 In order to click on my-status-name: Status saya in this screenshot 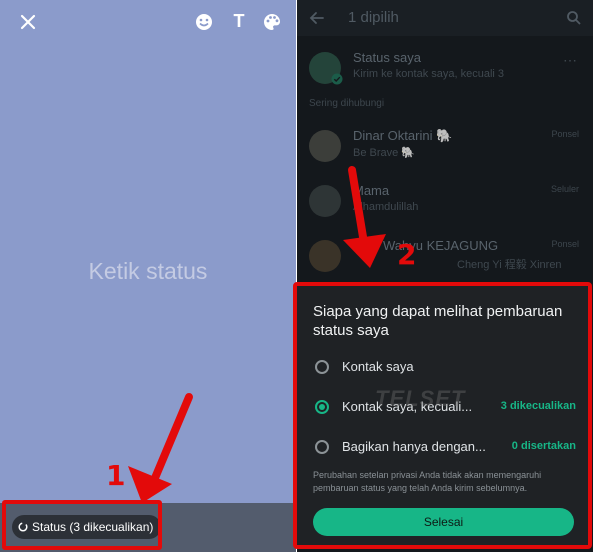, I will do `click(387, 57)`.